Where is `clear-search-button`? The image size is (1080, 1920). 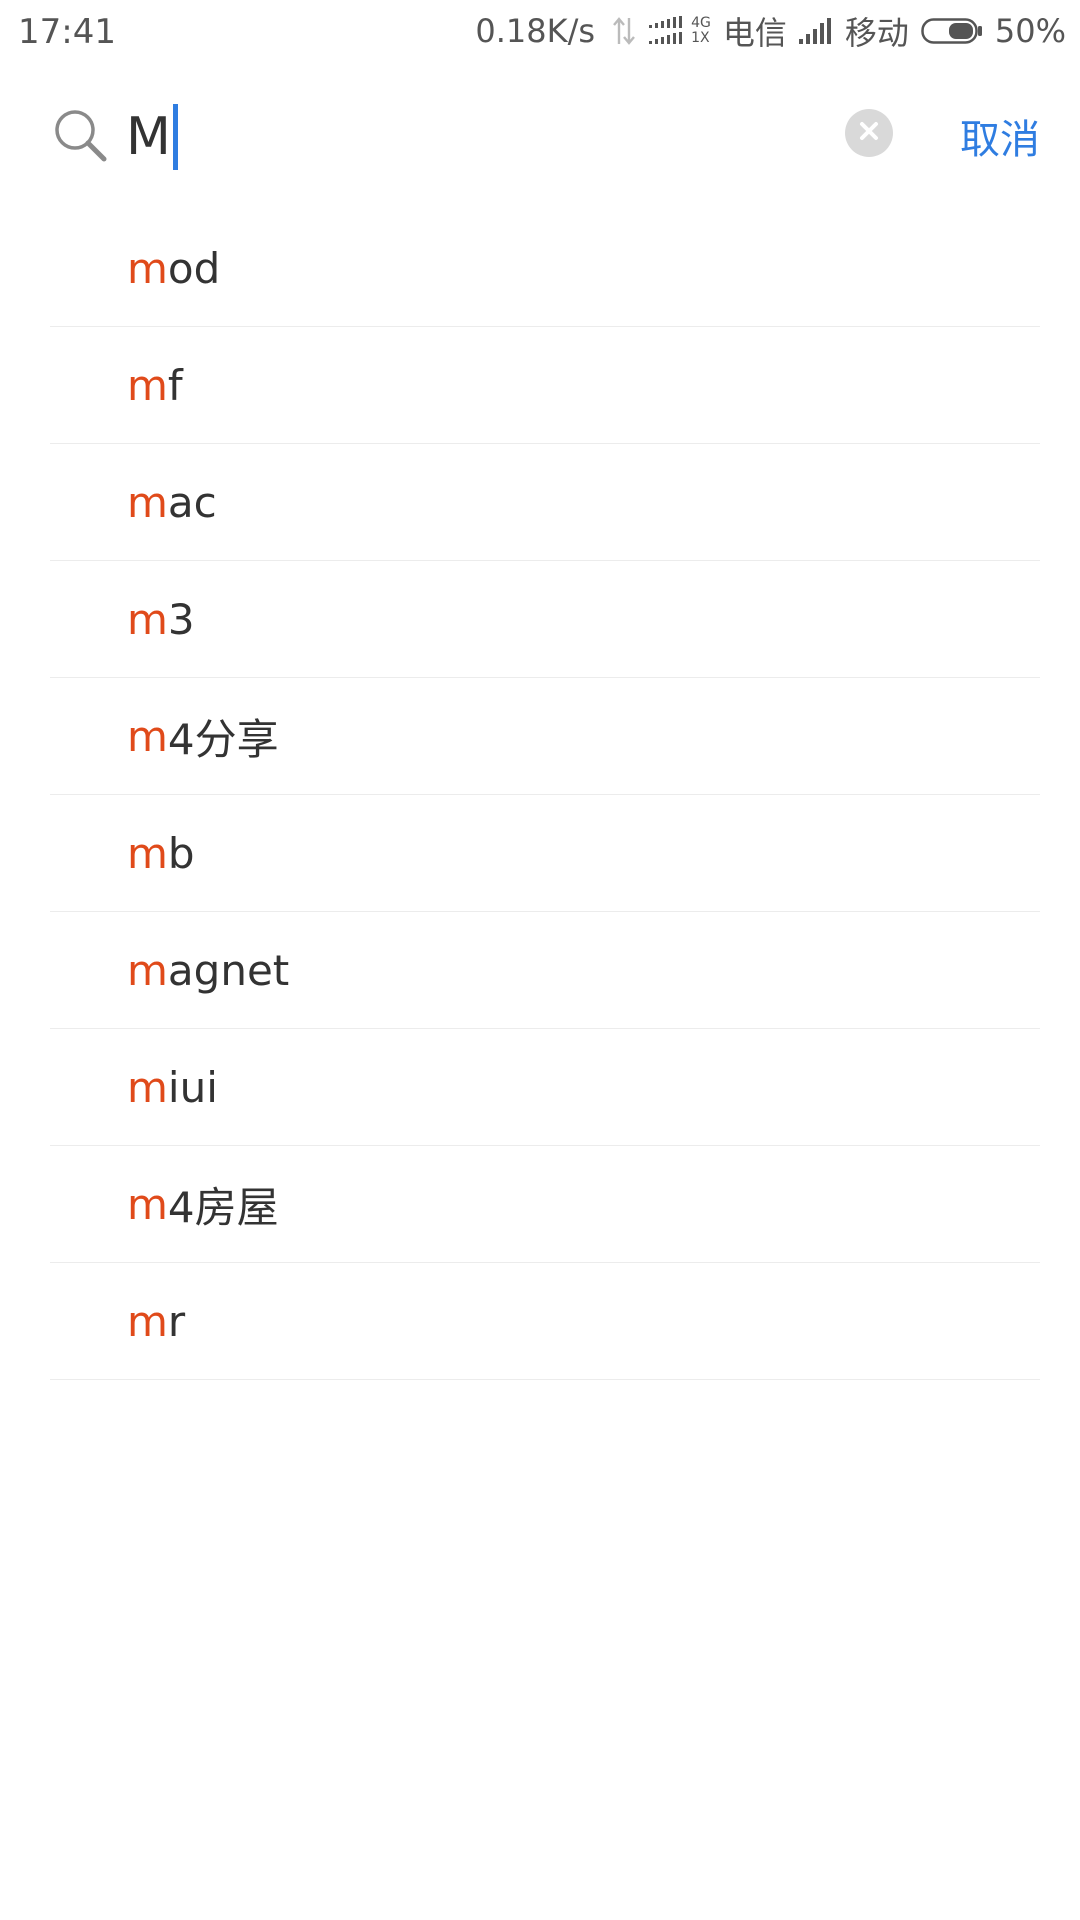 clear-search-button is located at coordinates (869, 133).